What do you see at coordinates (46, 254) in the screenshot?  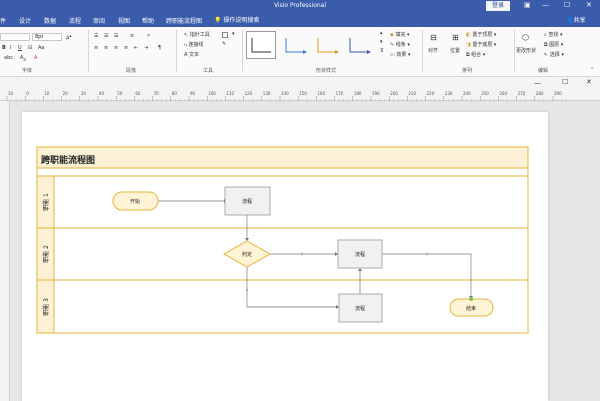 I see `swimlane-2-label: 职能 2` at bounding box center [46, 254].